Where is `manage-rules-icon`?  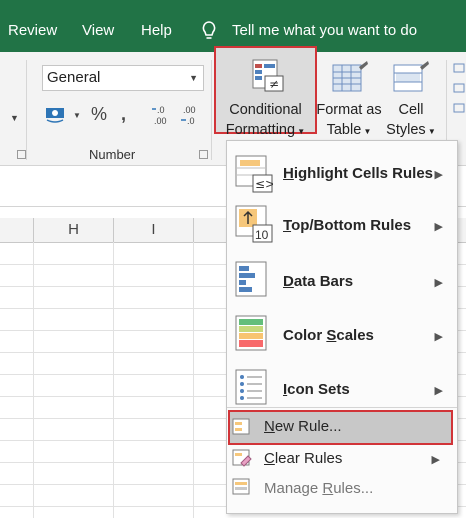
manage-rules-icon is located at coordinates (241, 486).